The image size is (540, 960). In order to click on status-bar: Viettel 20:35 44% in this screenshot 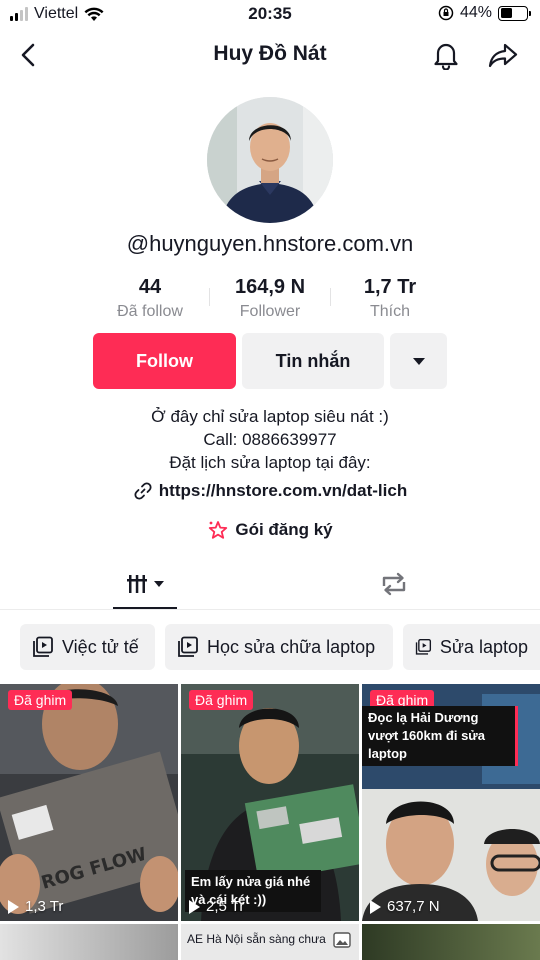, I will do `click(270, 14)`.